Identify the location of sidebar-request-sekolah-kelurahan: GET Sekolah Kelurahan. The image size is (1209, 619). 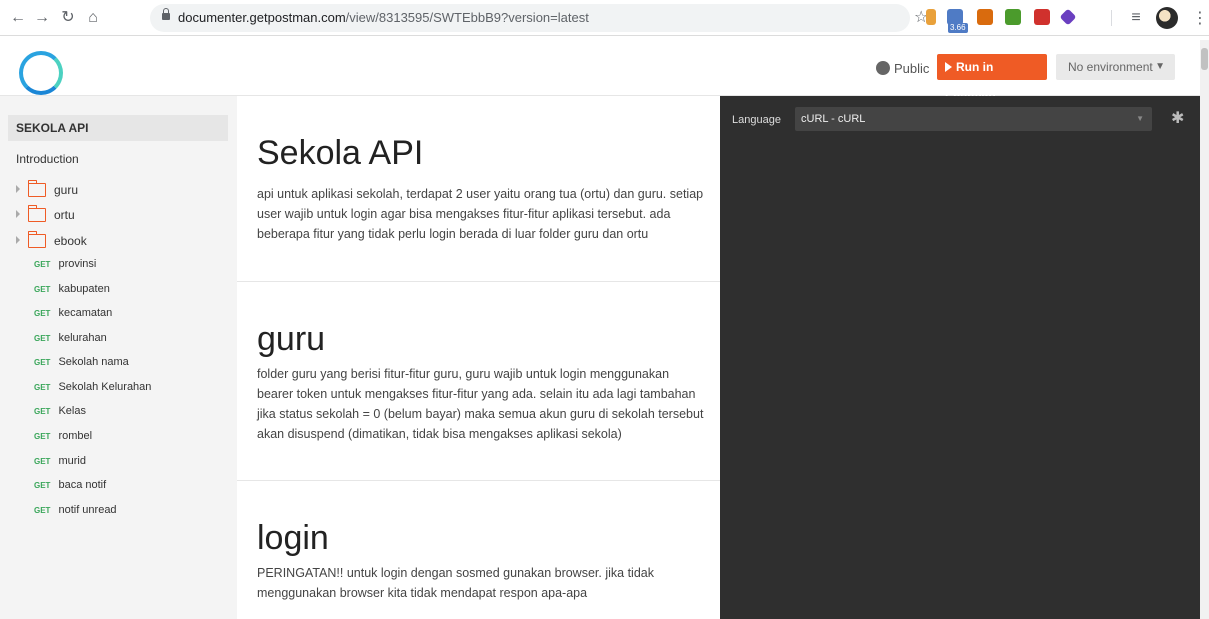
(92, 387).